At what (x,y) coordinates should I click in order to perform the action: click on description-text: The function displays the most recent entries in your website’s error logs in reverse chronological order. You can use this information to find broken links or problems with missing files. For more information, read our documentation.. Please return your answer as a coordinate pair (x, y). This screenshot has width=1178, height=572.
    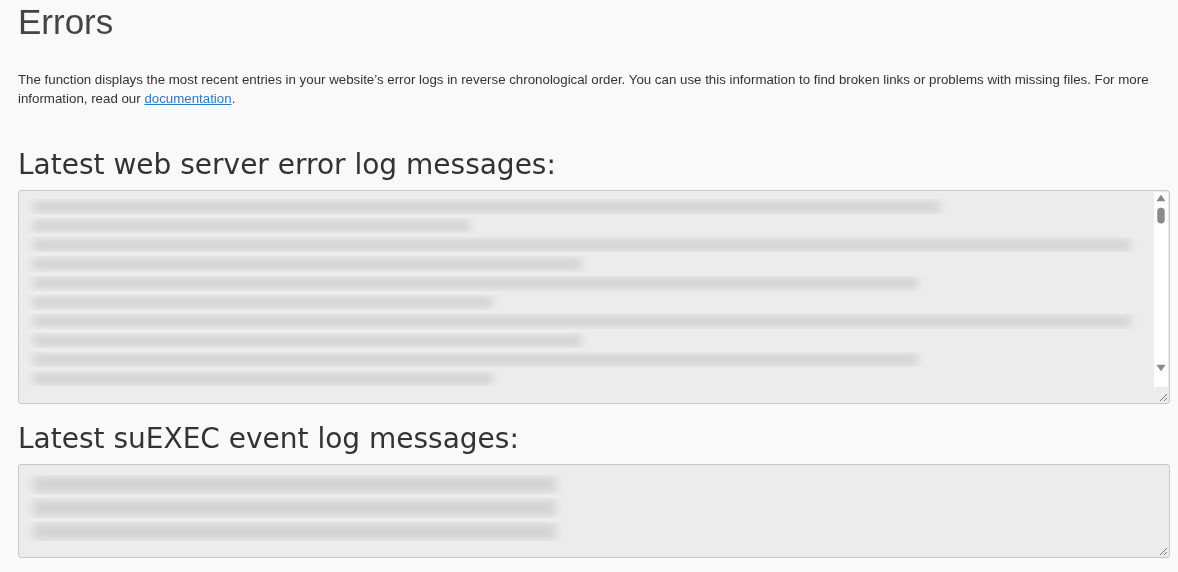
    Looking at the image, I should click on (584, 89).